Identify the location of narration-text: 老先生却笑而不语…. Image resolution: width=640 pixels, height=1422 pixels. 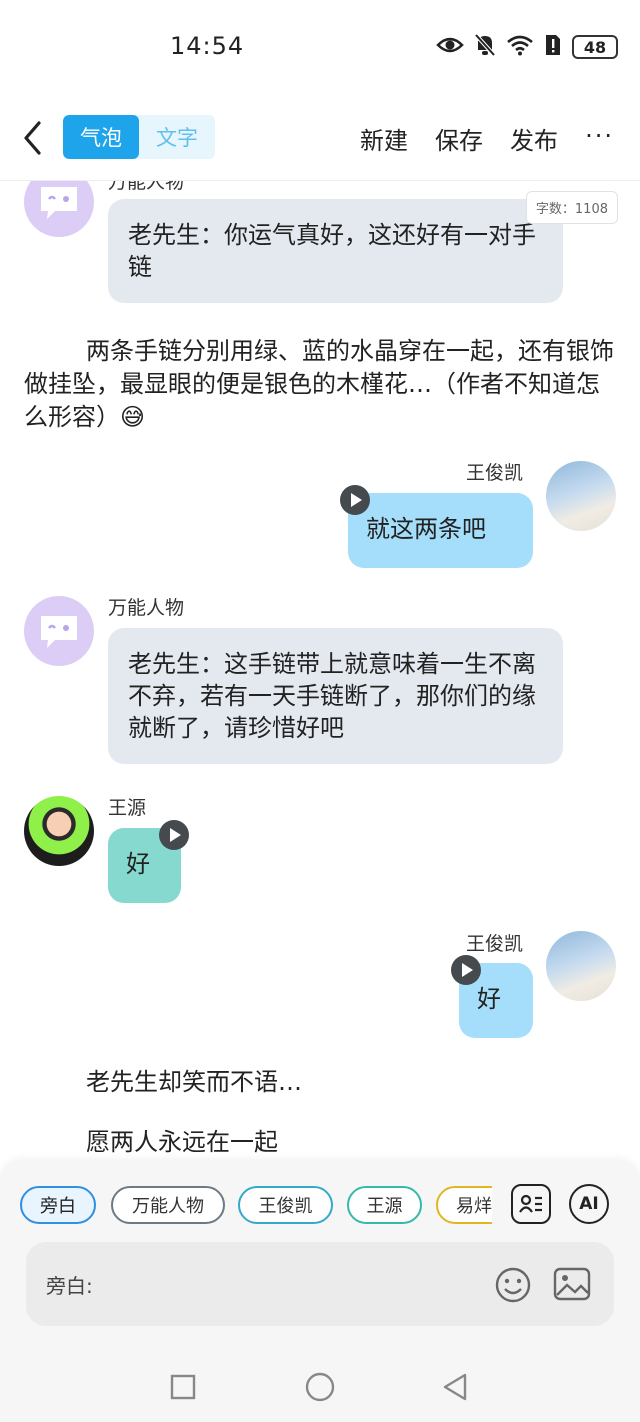
(194, 1082).